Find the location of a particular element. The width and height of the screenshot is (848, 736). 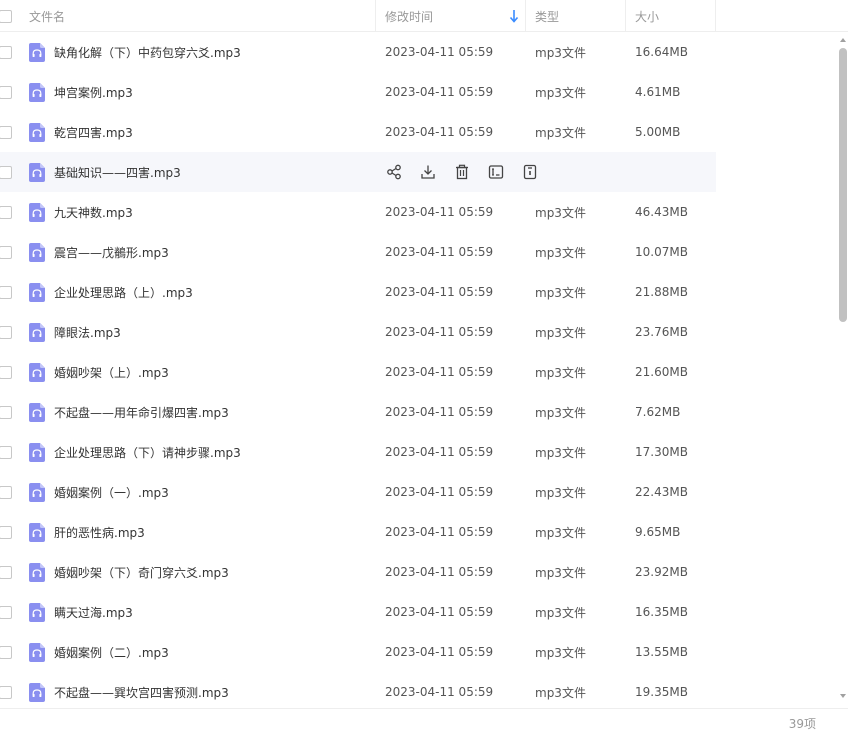

select-all-checkbox is located at coordinates (6, 16).